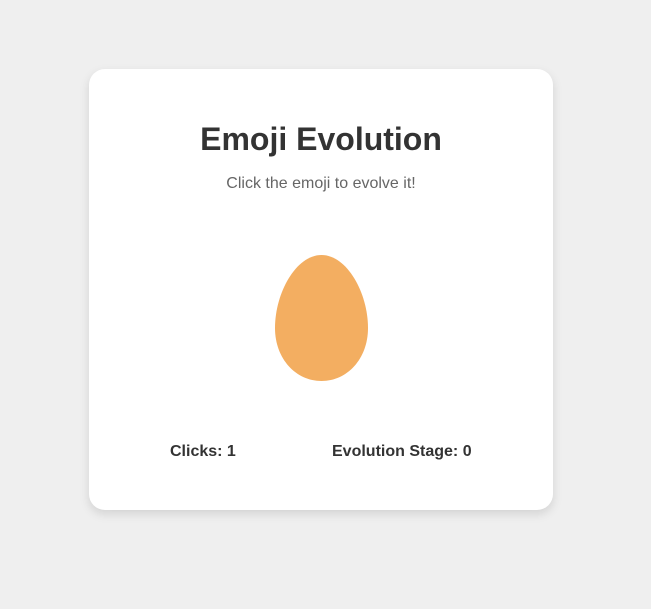 Image resolution: width=651 pixels, height=609 pixels. I want to click on clicks-counter: Clicks: 1, so click(203, 452).